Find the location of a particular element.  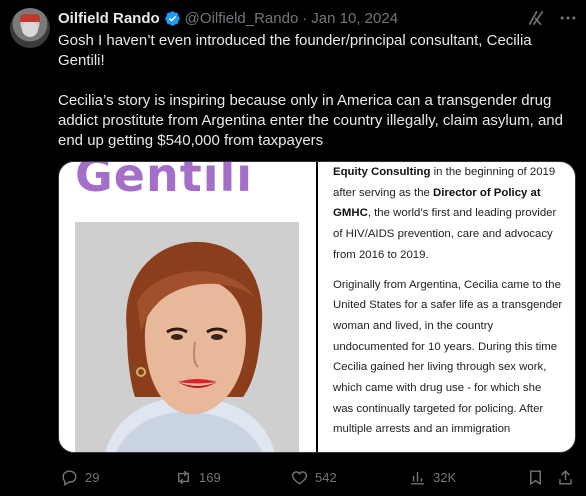

bookmark-icon is located at coordinates (535, 477).